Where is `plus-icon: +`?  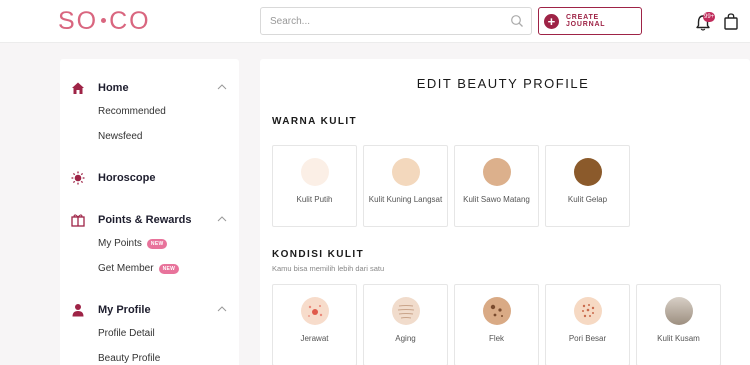 plus-icon: + is located at coordinates (551, 21).